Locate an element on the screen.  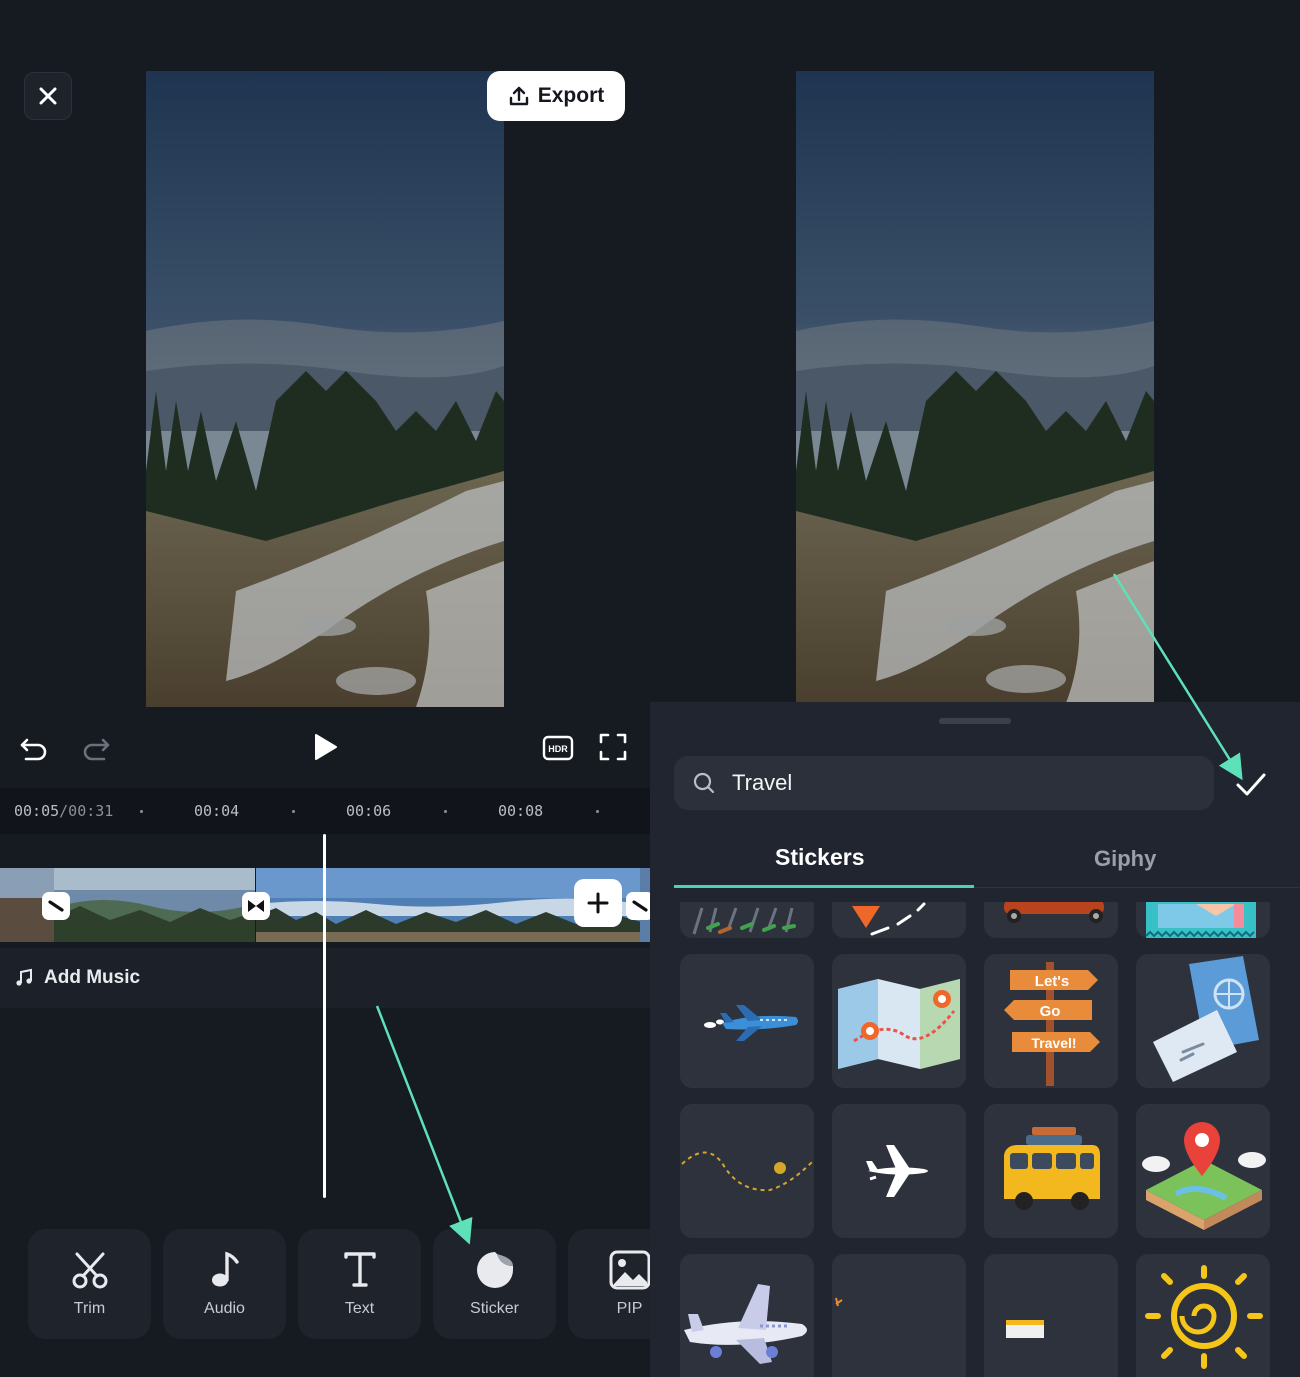
plus-icon is located at coordinates (598, 903).